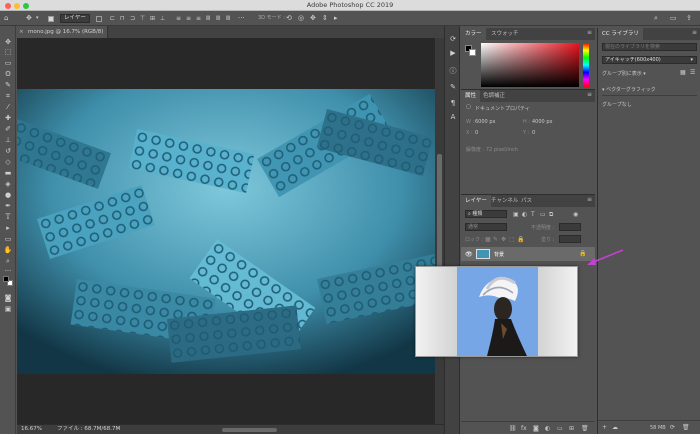  Describe the element at coordinates (453, 71) in the screenshot. I see `info-panel-icon: ⓘ` at that location.